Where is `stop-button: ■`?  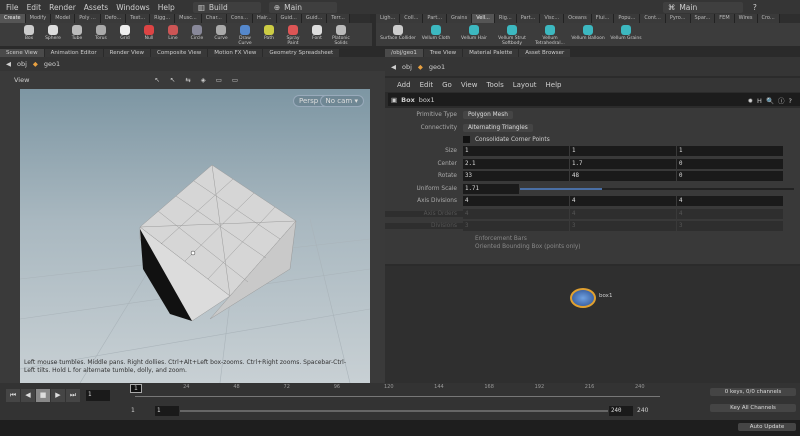 stop-button: ■ is located at coordinates (43, 395).